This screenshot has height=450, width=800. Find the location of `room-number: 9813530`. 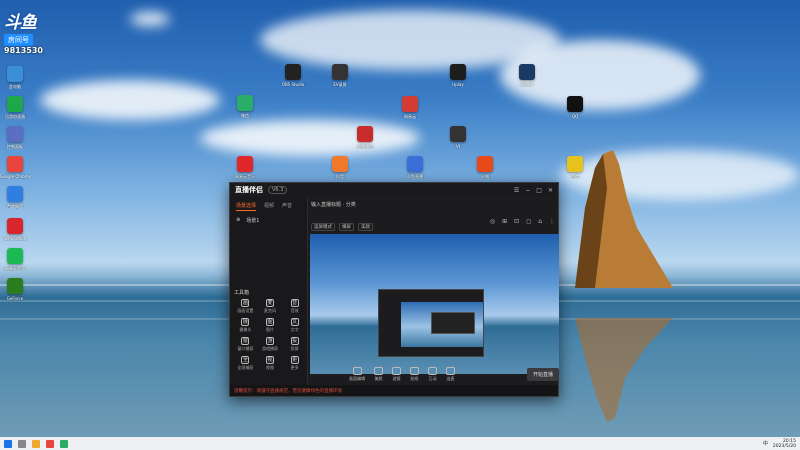

room-number: 9813530 is located at coordinates (23, 50).